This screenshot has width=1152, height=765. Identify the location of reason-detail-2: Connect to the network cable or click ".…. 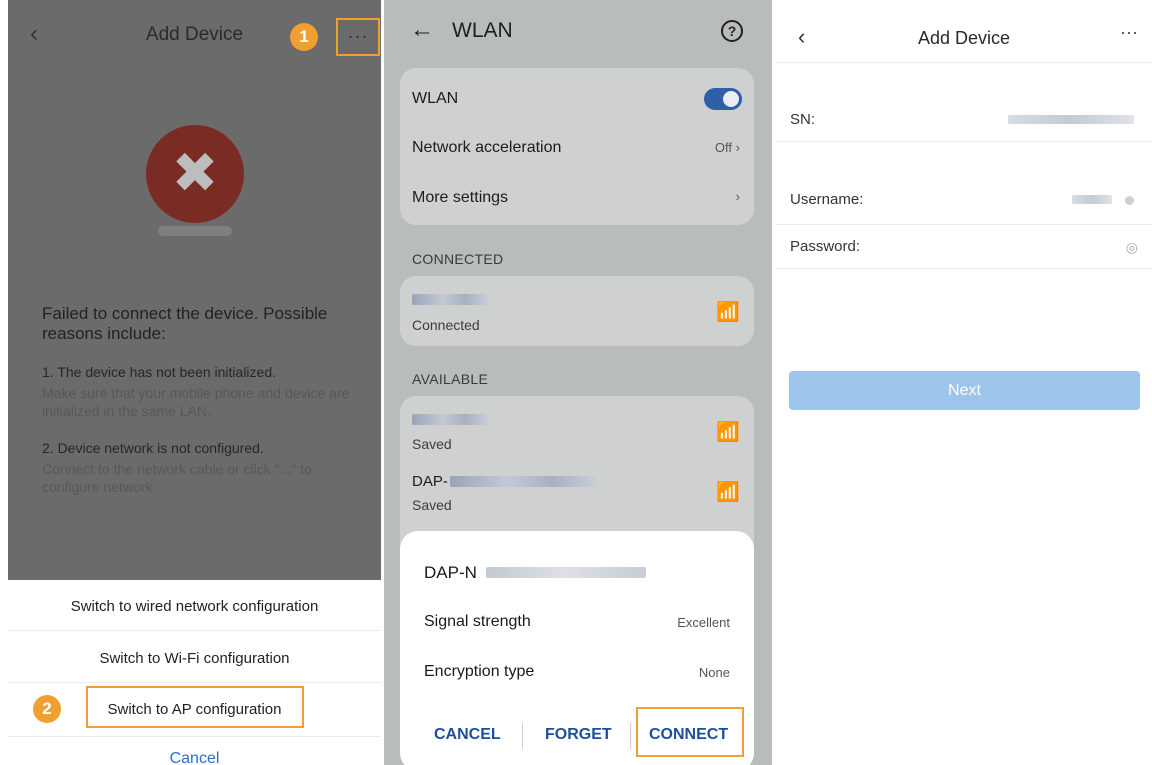
(177, 478).